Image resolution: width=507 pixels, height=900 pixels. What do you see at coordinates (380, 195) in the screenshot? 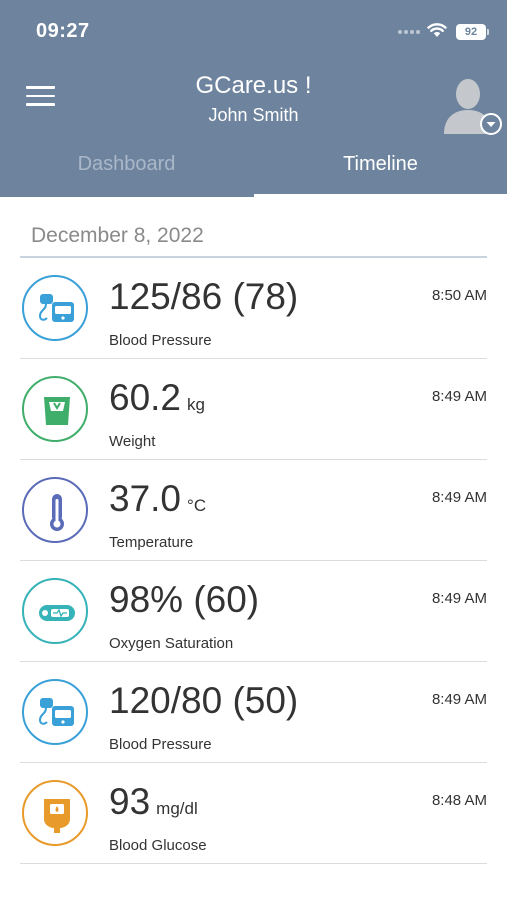
I see `active-tab-indicator` at bounding box center [380, 195].